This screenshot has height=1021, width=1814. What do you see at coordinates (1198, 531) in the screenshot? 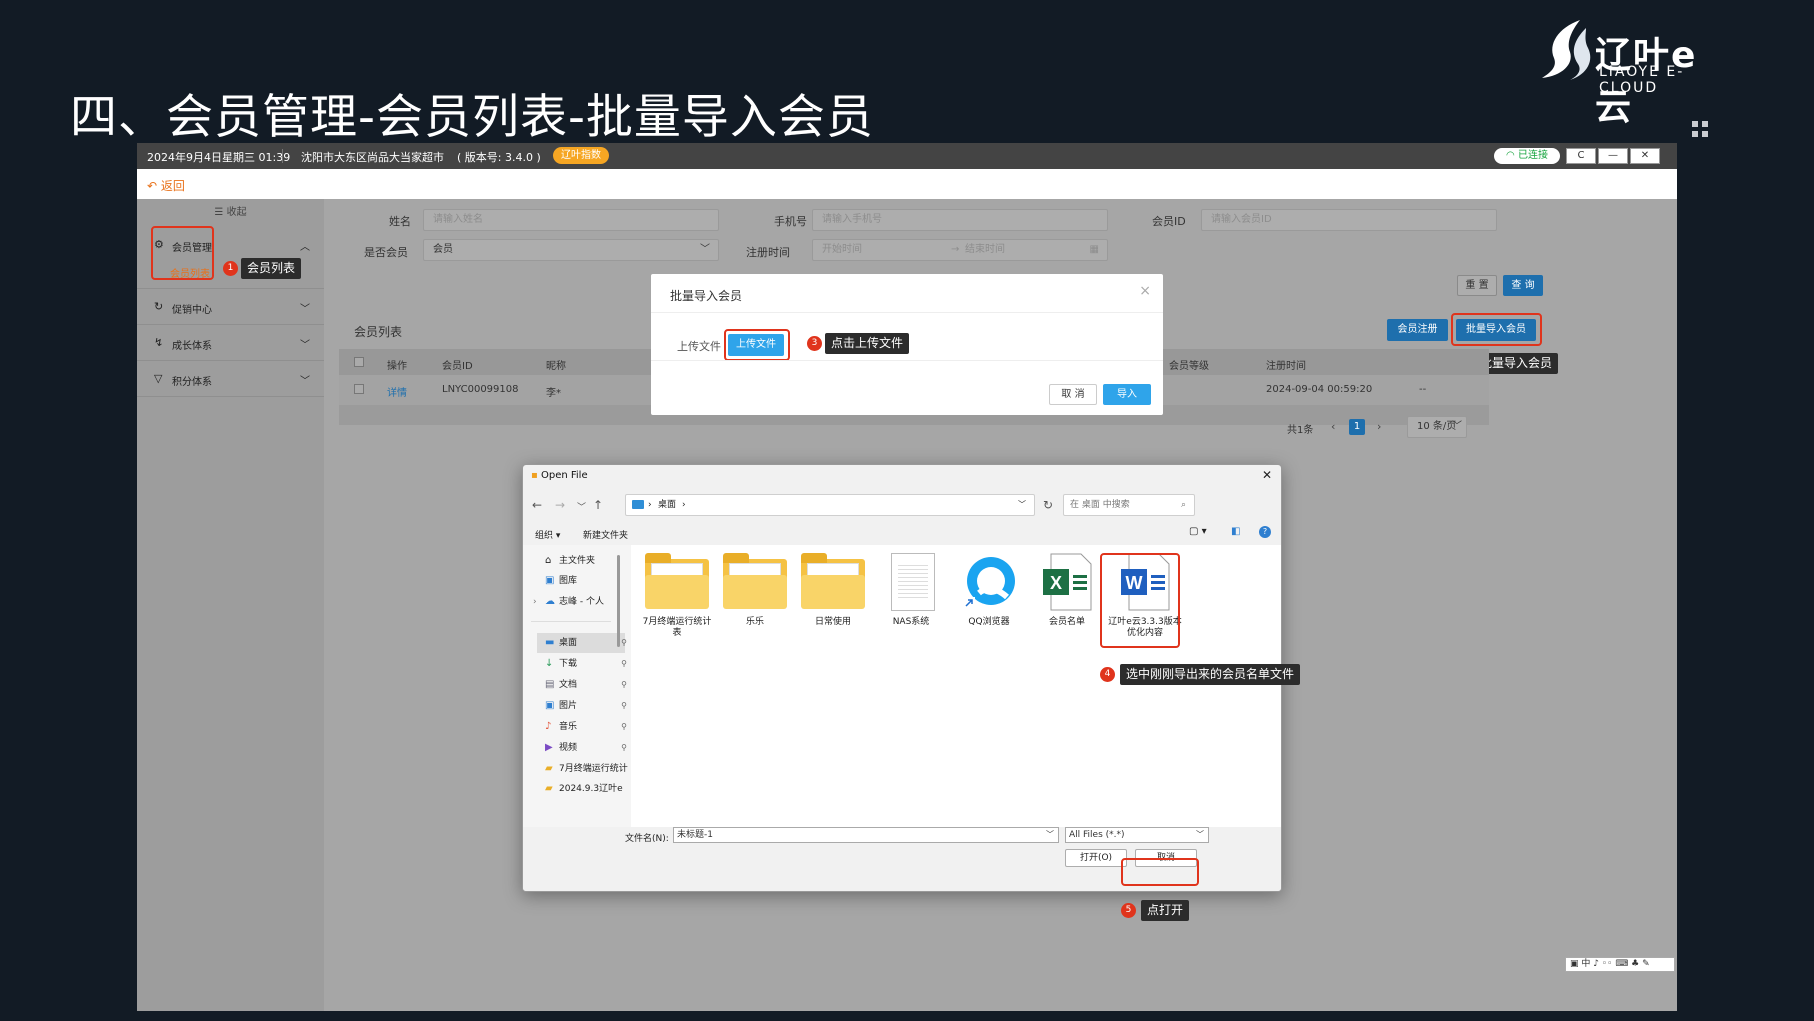
I see `view-icon: ▢ ▾` at bounding box center [1198, 531].